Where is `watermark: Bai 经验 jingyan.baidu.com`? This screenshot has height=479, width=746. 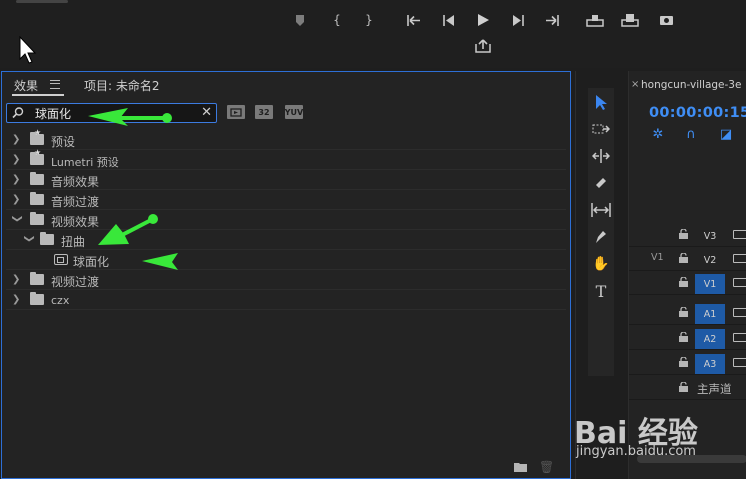
watermark: Bai 经验 jingyan.baidu.com is located at coordinates (659, 433).